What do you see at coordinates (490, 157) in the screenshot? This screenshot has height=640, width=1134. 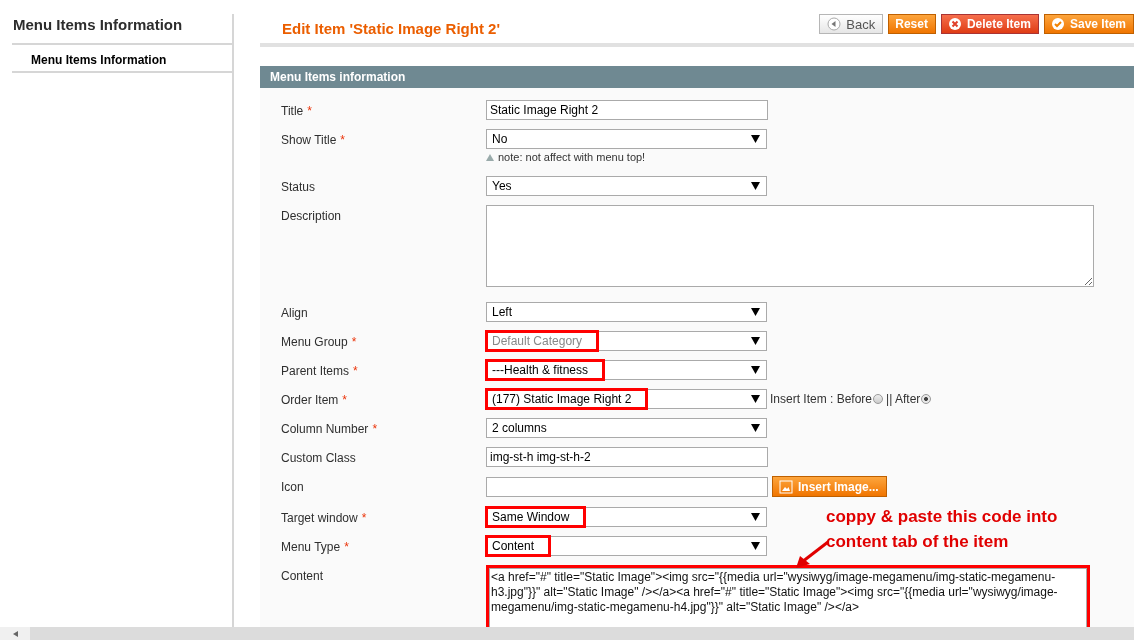 I see `triangle-icon` at bounding box center [490, 157].